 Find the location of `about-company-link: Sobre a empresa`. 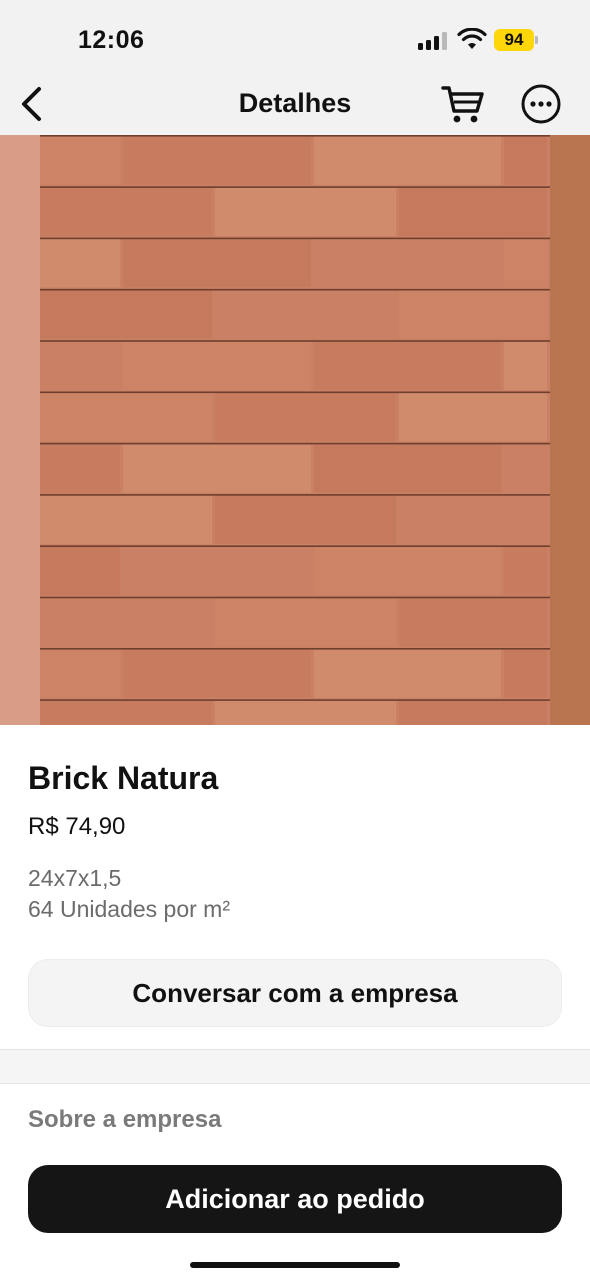

about-company-link: Sobre a empresa is located at coordinates (124, 1120).